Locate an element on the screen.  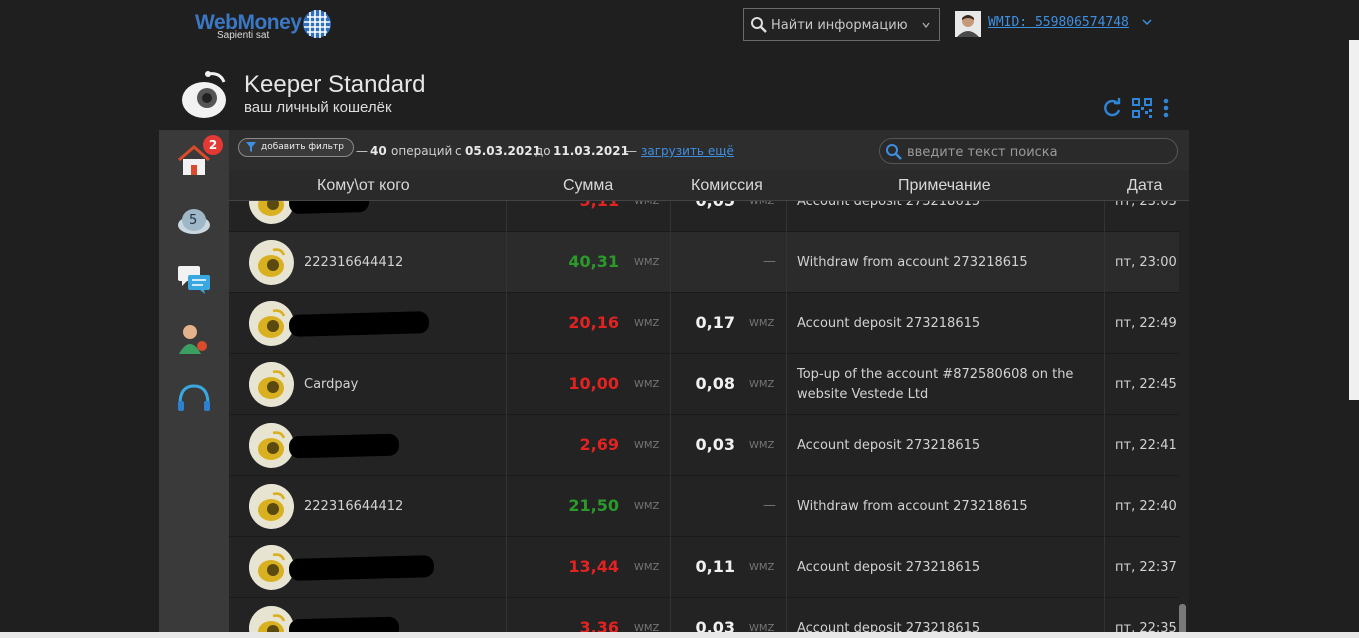
counterparty-name: Cardpay is located at coordinates (331, 384).